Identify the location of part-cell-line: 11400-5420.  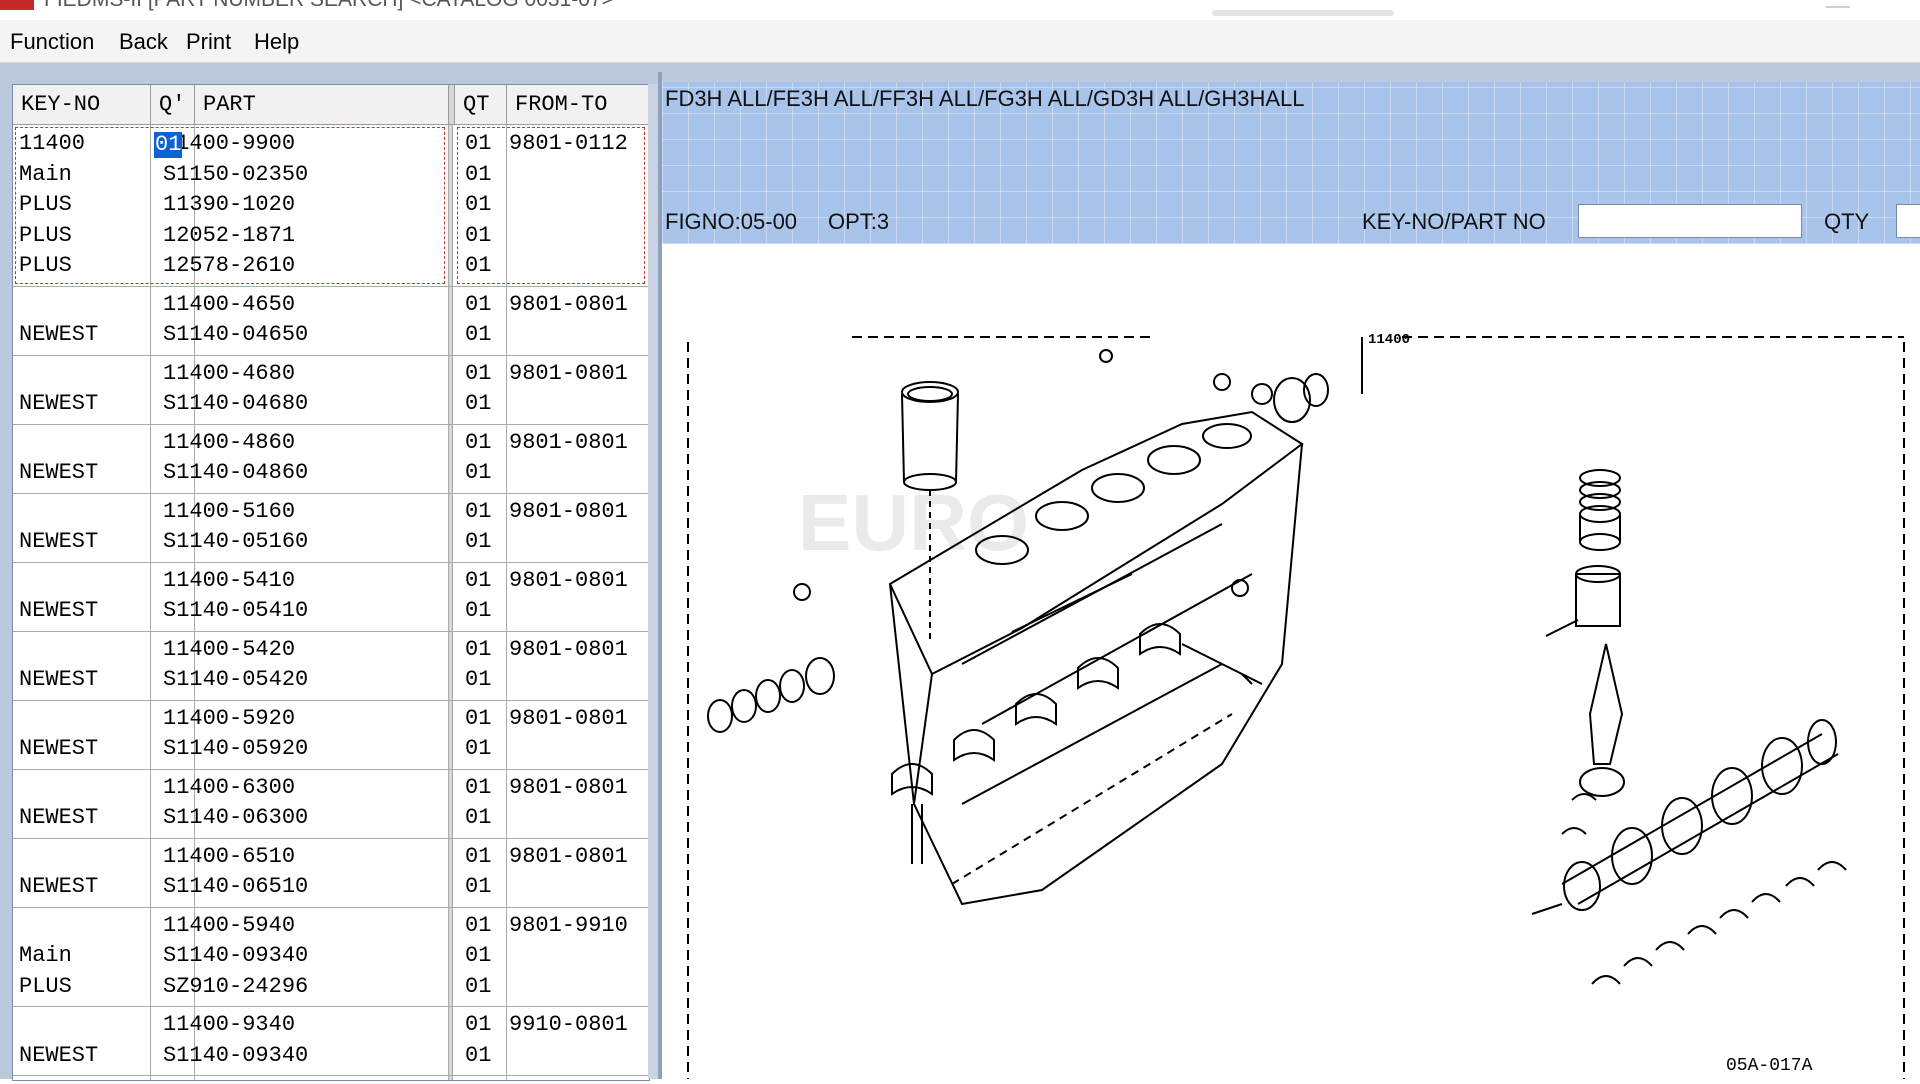
(229, 649).